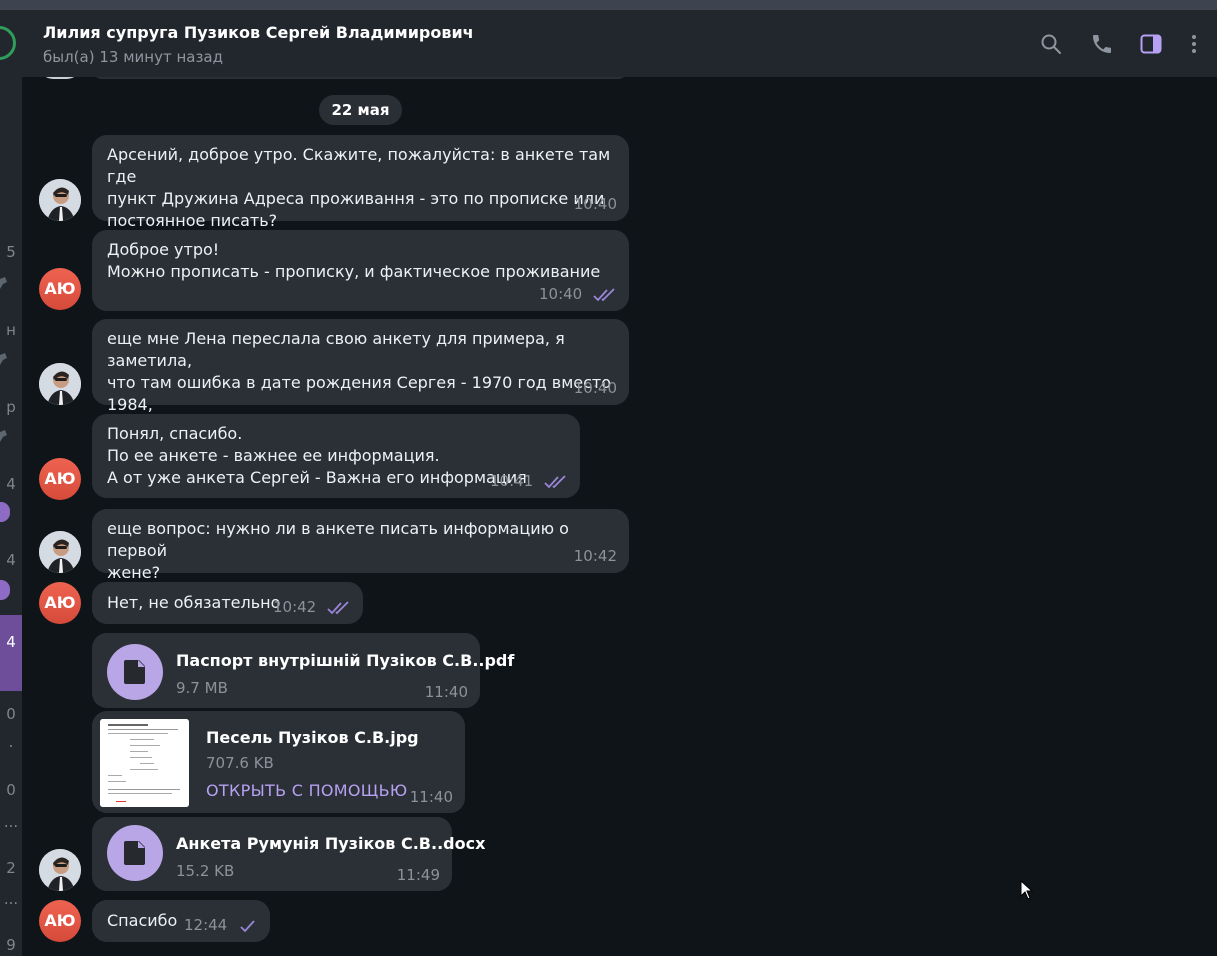 The image size is (1217, 956). I want to click on message-time-with-status: 12:44, so click(221, 925).